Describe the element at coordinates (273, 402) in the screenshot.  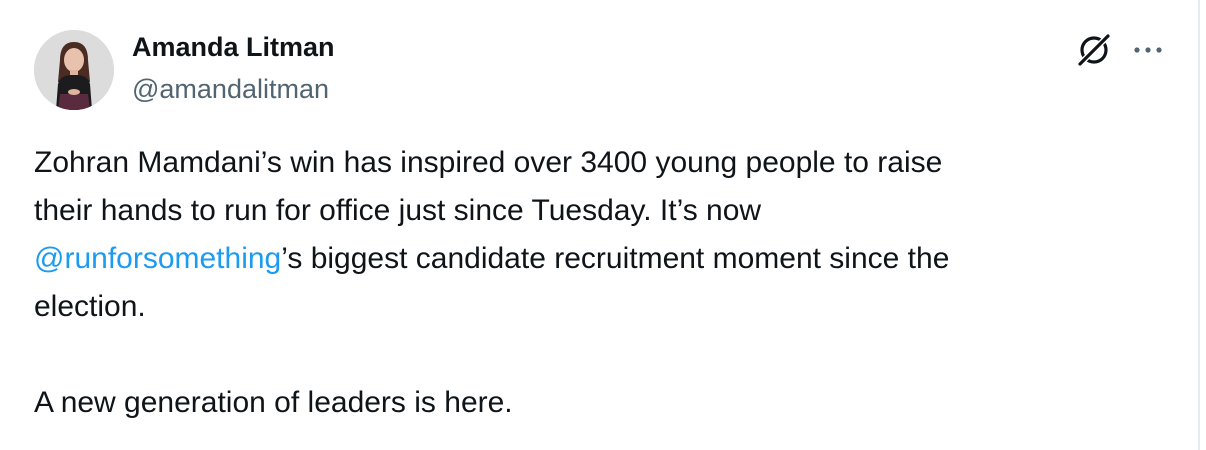
I see `tweet-text-line: A new generation of leaders is here.` at that location.